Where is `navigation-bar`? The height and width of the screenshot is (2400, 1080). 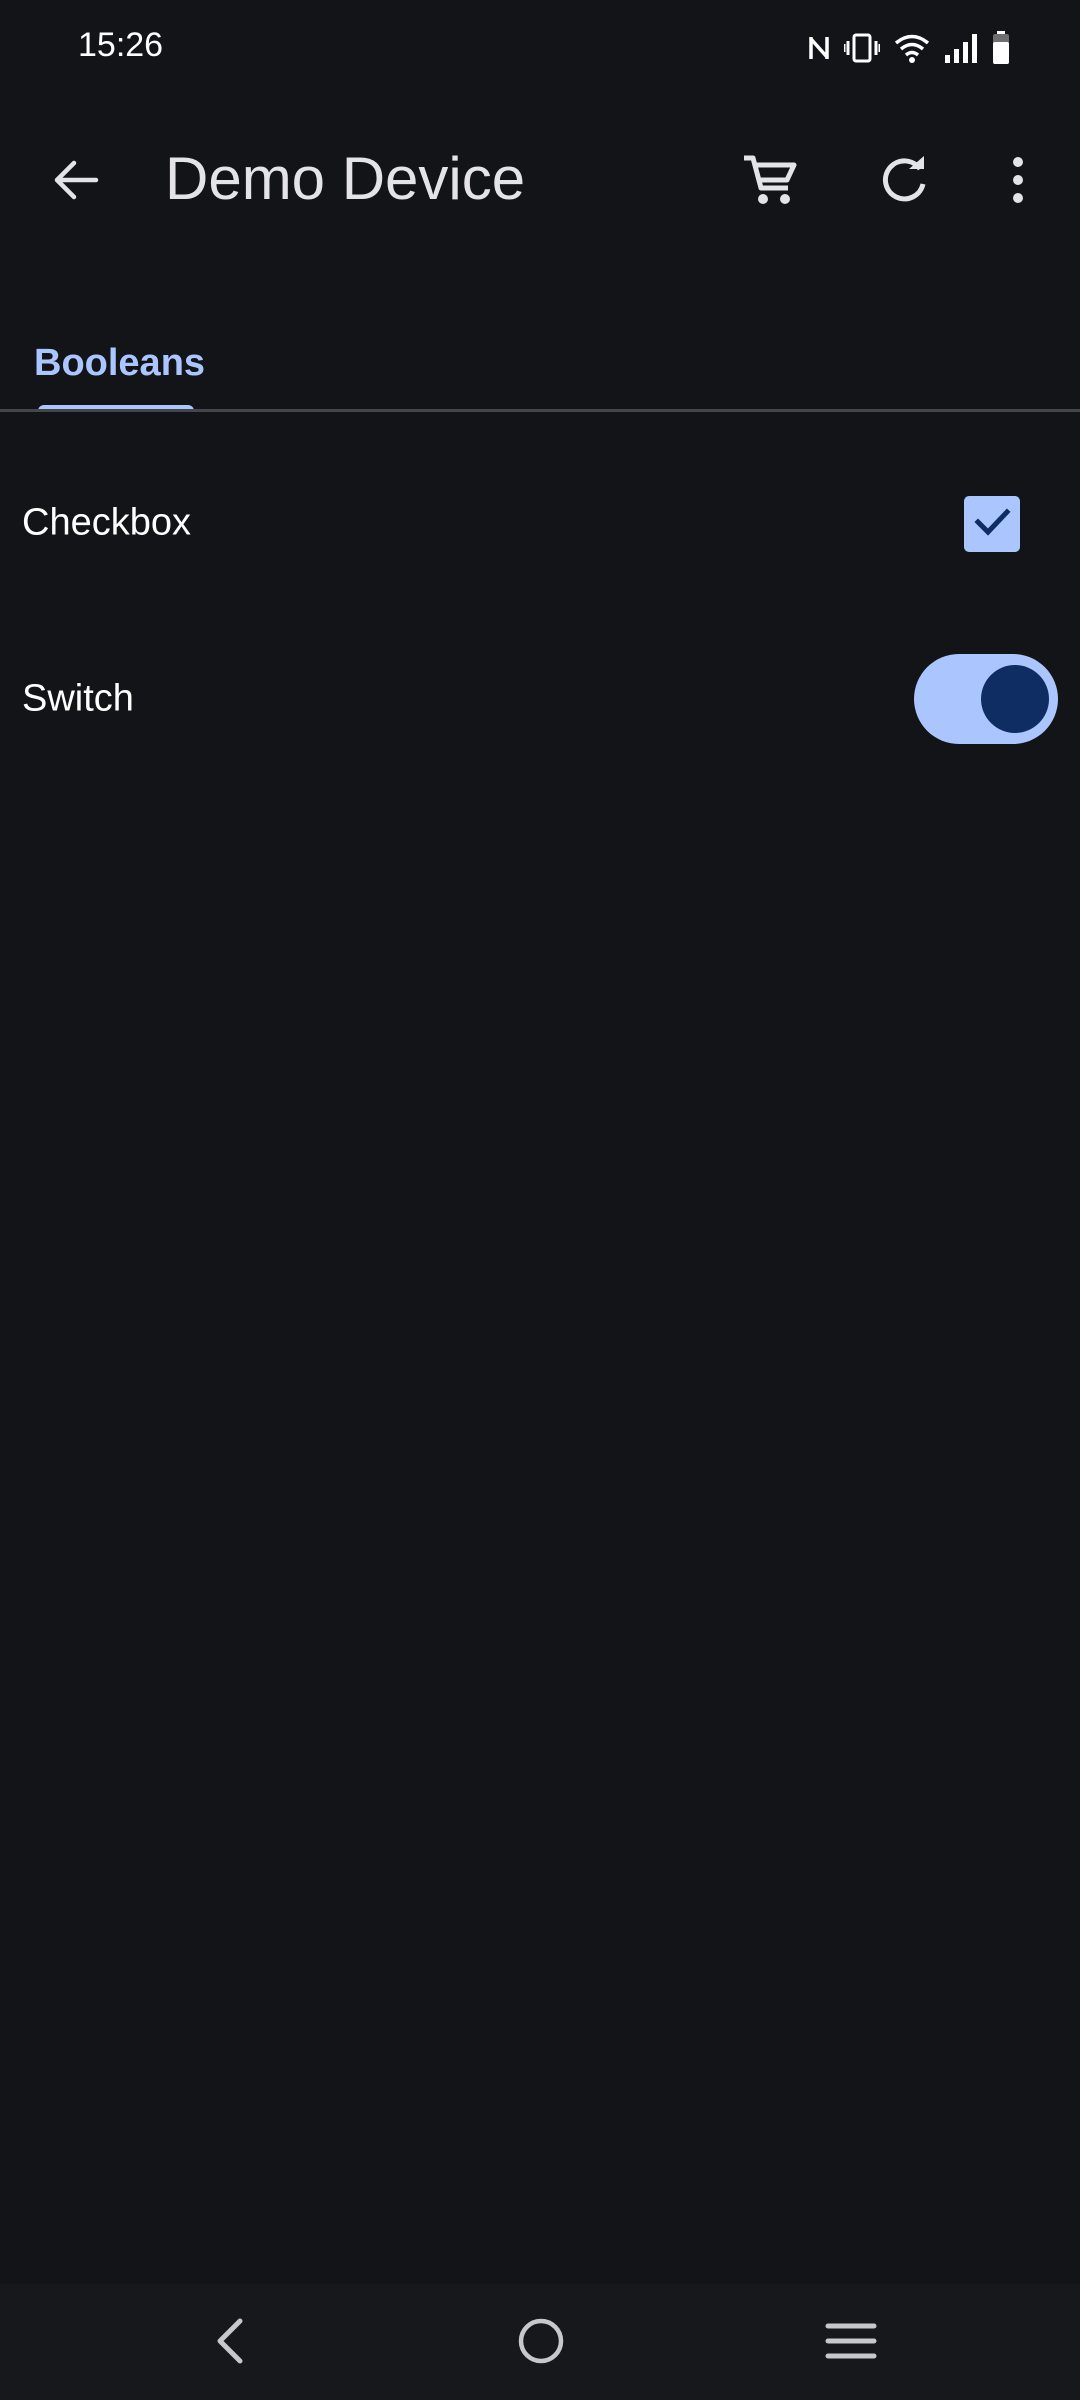
navigation-bar is located at coordinates (540, 2342).